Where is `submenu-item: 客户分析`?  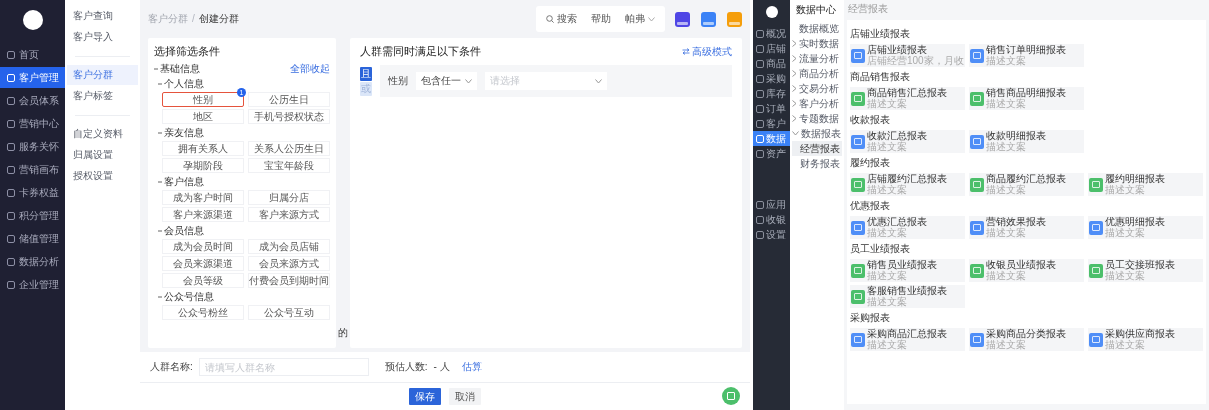 submenu-item: 客户分析 is located at coordinates (817, 103).